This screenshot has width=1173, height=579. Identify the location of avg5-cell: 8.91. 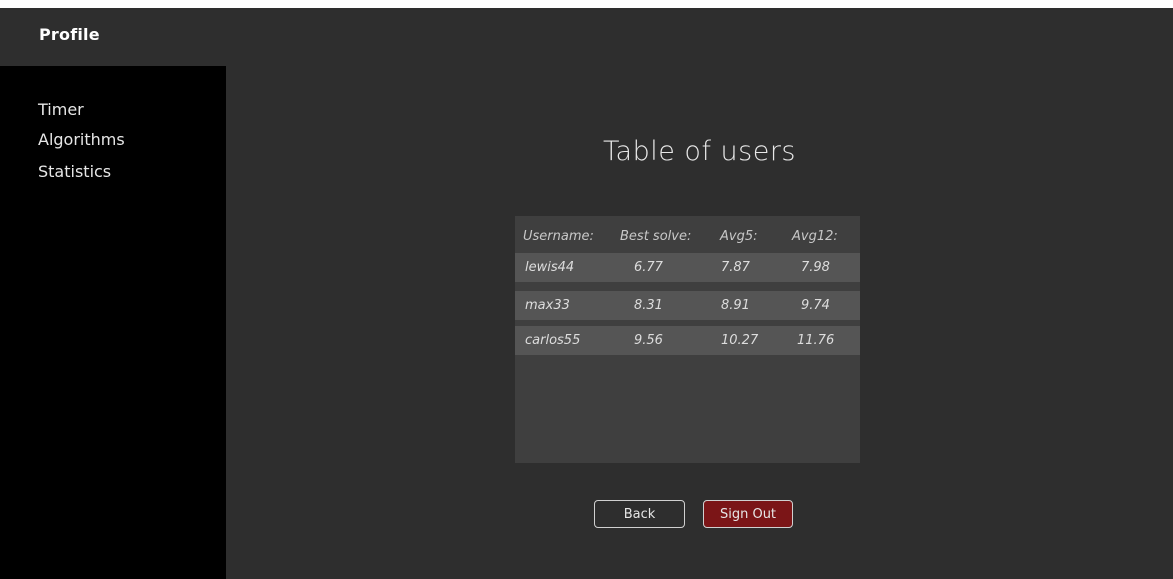
(735, 305).